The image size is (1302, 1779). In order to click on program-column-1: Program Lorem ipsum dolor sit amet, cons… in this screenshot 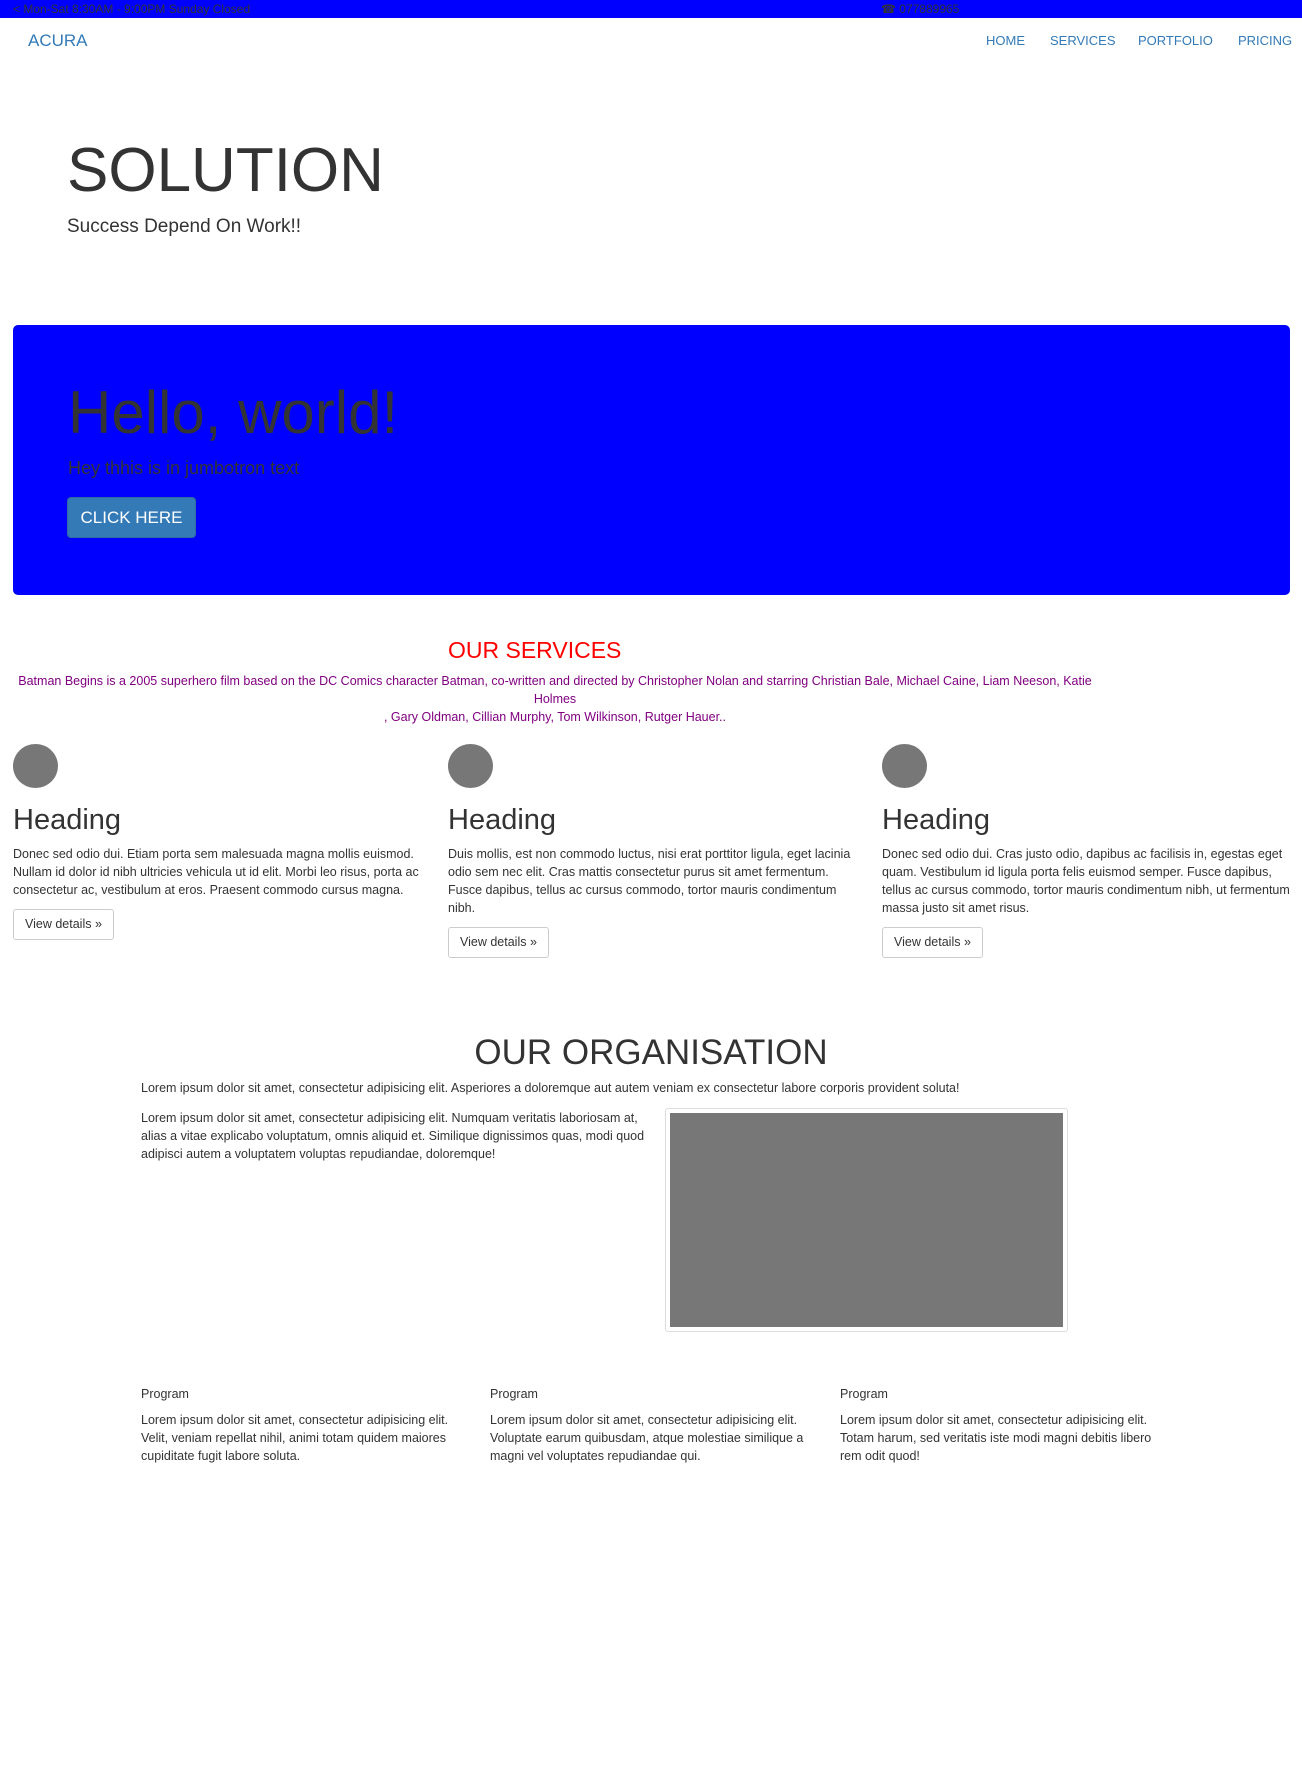, I will do `click(301, 1426)`.